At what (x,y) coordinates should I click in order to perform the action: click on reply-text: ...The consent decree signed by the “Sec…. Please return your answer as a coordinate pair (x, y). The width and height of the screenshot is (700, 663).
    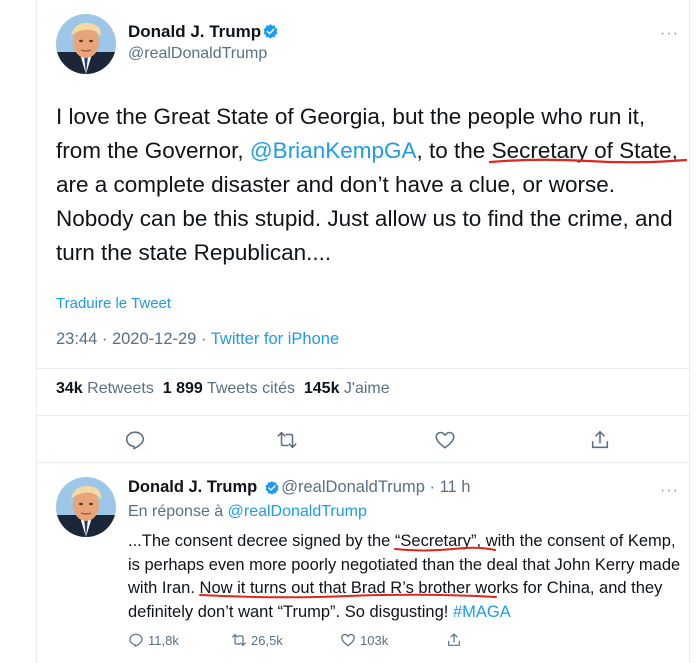
    Looking at the image, I should click on (408, 577).